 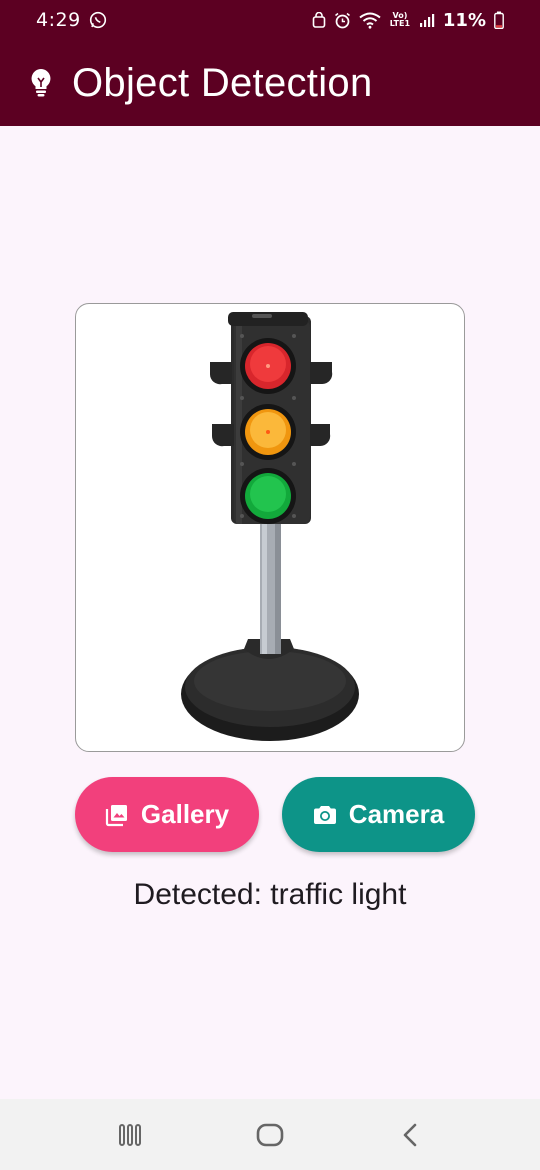 I want to click on back-button, so click(x=410, y=1135).